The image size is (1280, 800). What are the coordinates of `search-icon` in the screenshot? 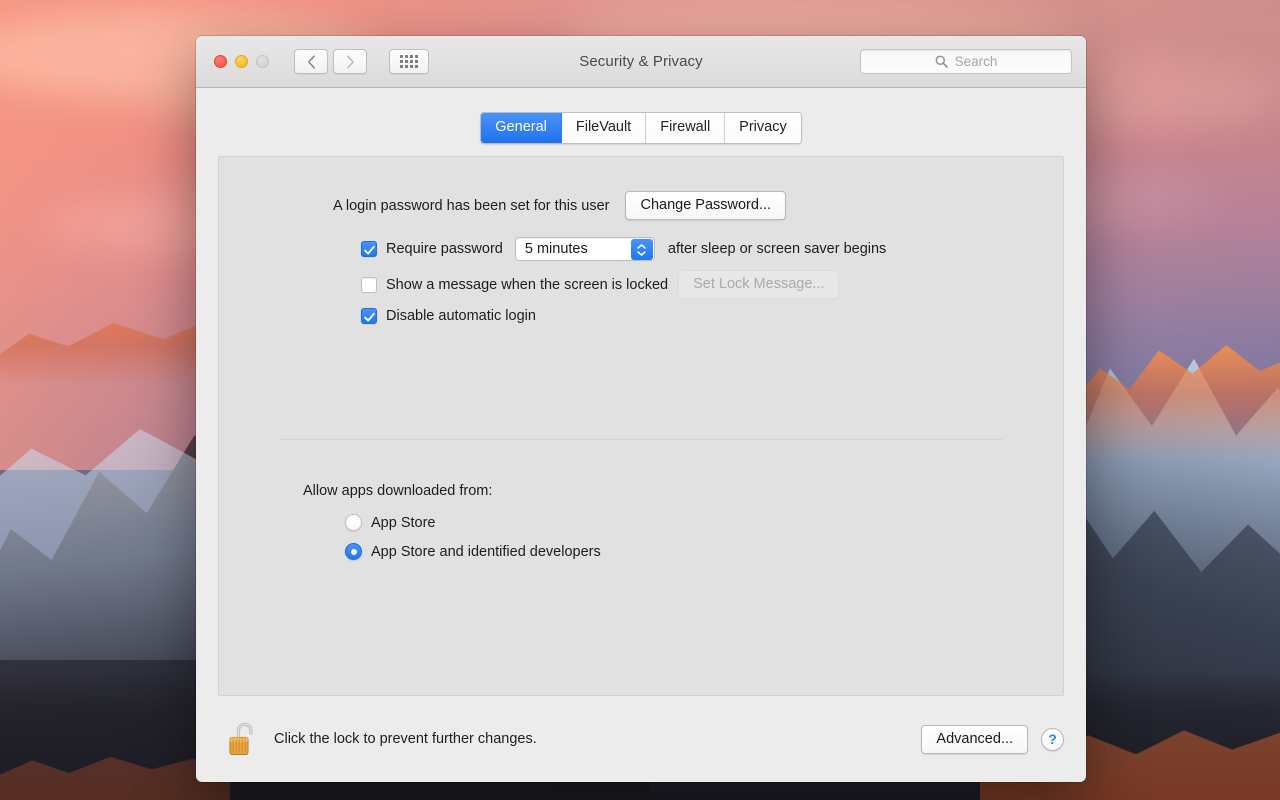 It's located at (941, 61).